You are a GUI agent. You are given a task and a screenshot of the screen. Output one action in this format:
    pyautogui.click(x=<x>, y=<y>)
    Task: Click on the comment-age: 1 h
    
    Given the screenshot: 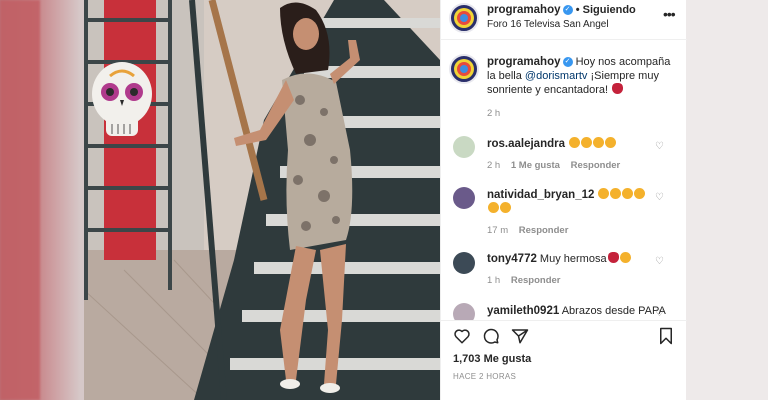 What is the action you would take?
    pyautogui.click(x=494, y=280)
    